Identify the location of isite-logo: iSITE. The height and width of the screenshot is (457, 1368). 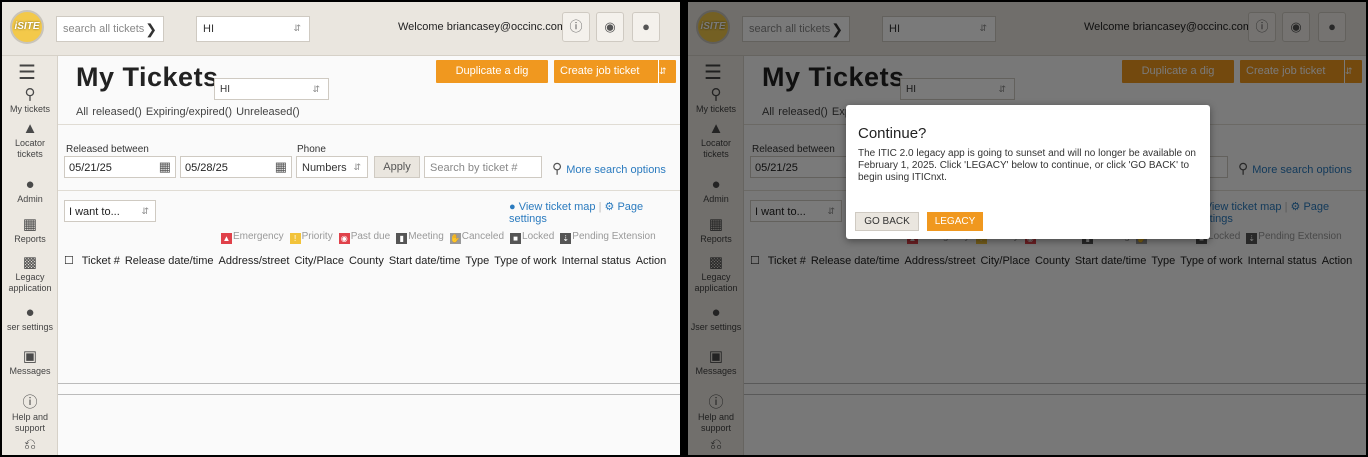
(27, 27).